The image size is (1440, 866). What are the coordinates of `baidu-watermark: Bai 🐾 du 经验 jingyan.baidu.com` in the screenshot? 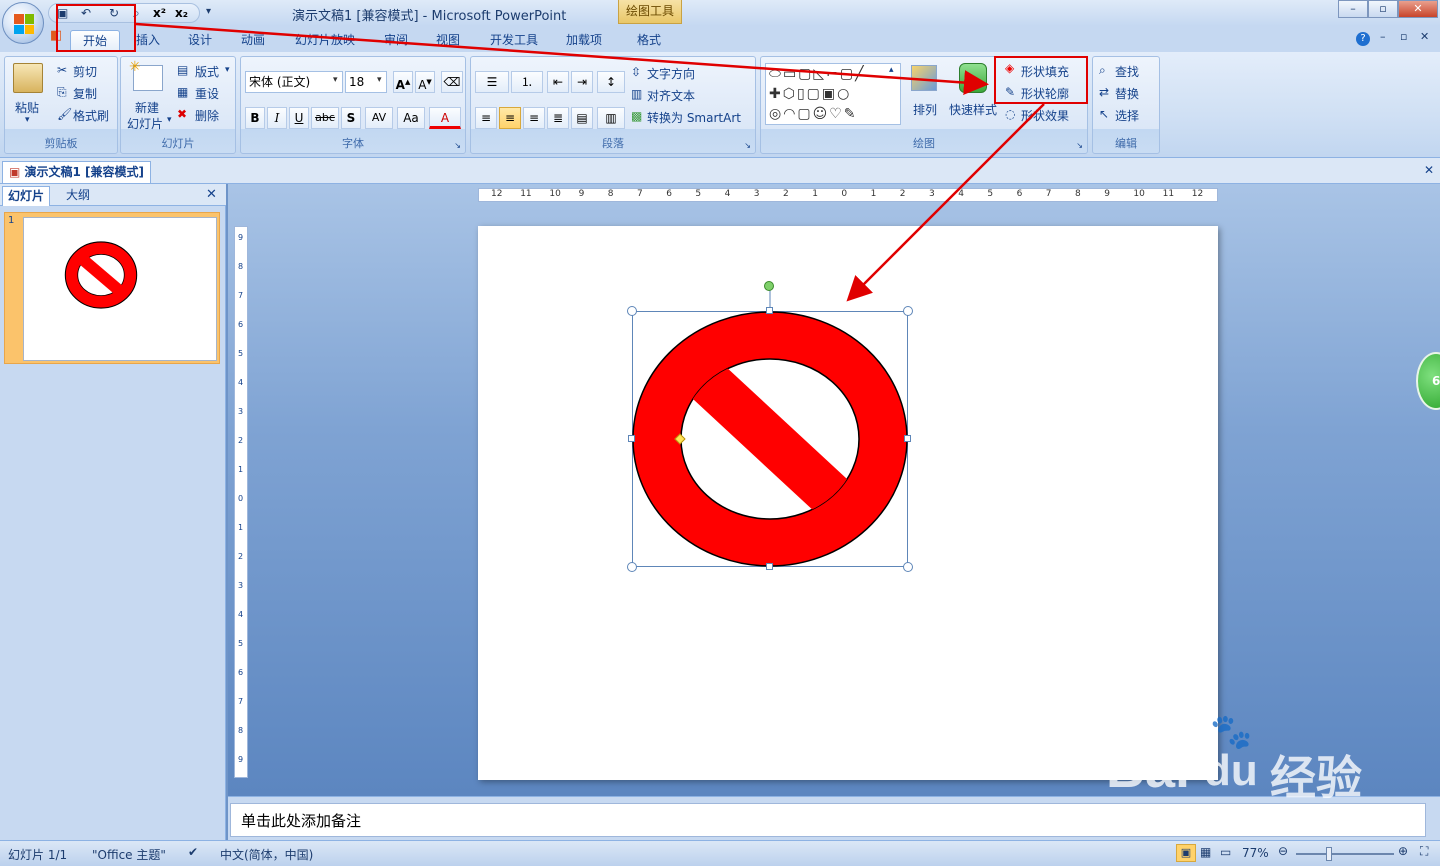 It's located at (1265, 772).